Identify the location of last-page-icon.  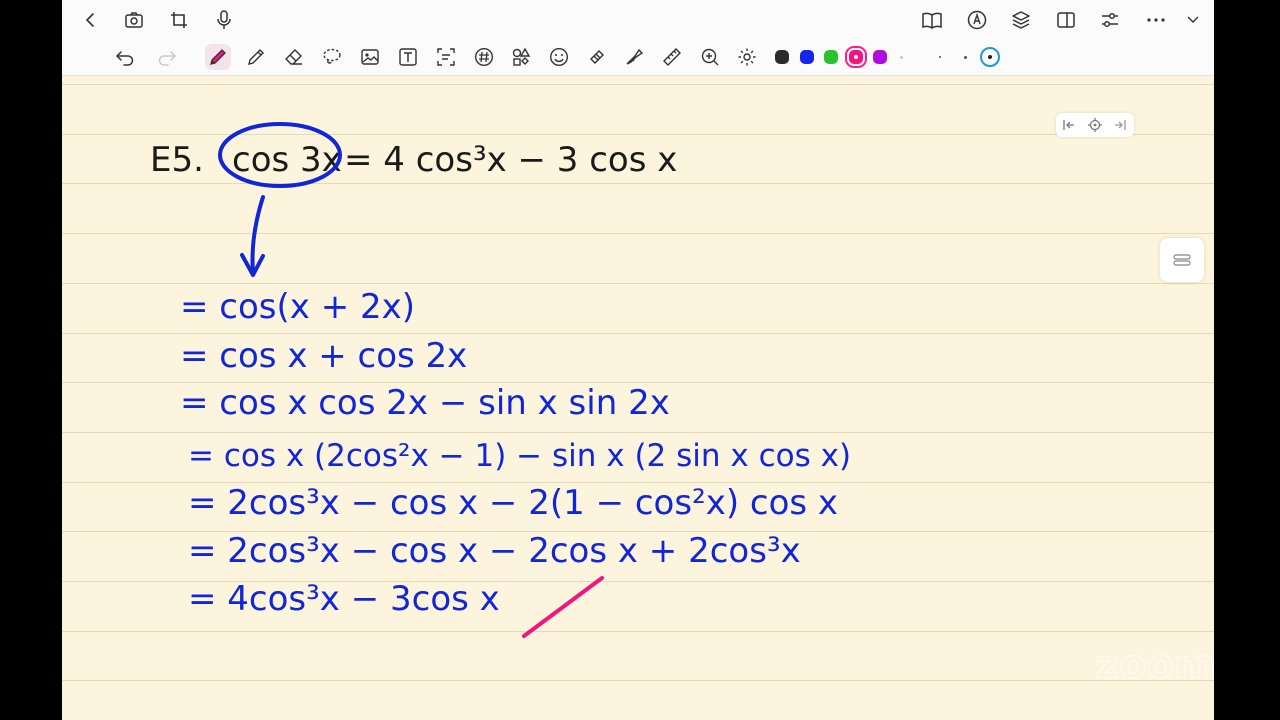
(1120, 125).